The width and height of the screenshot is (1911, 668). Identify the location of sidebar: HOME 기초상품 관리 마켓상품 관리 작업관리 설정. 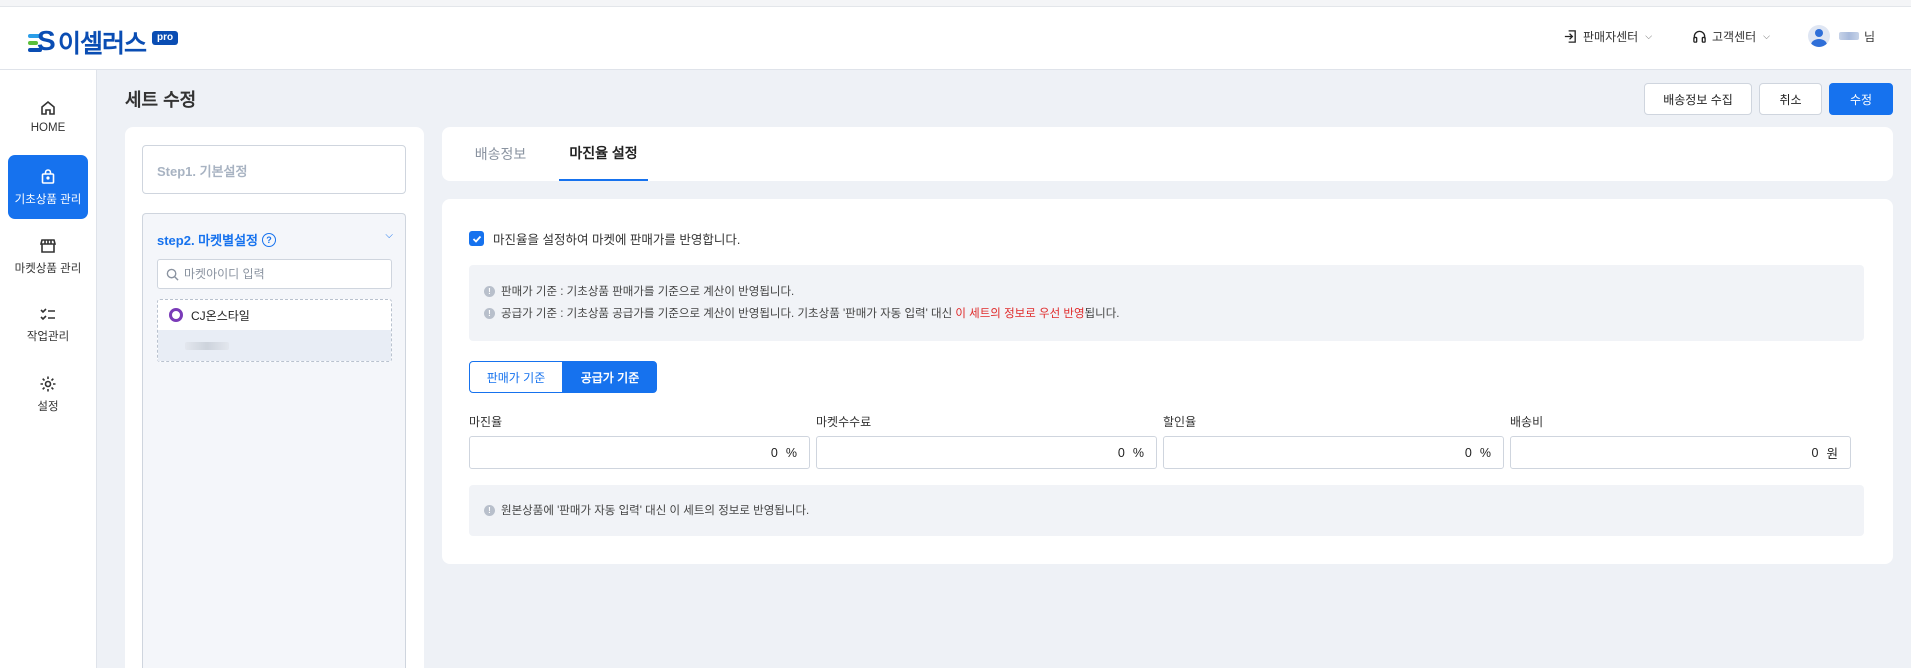
(48, 369).